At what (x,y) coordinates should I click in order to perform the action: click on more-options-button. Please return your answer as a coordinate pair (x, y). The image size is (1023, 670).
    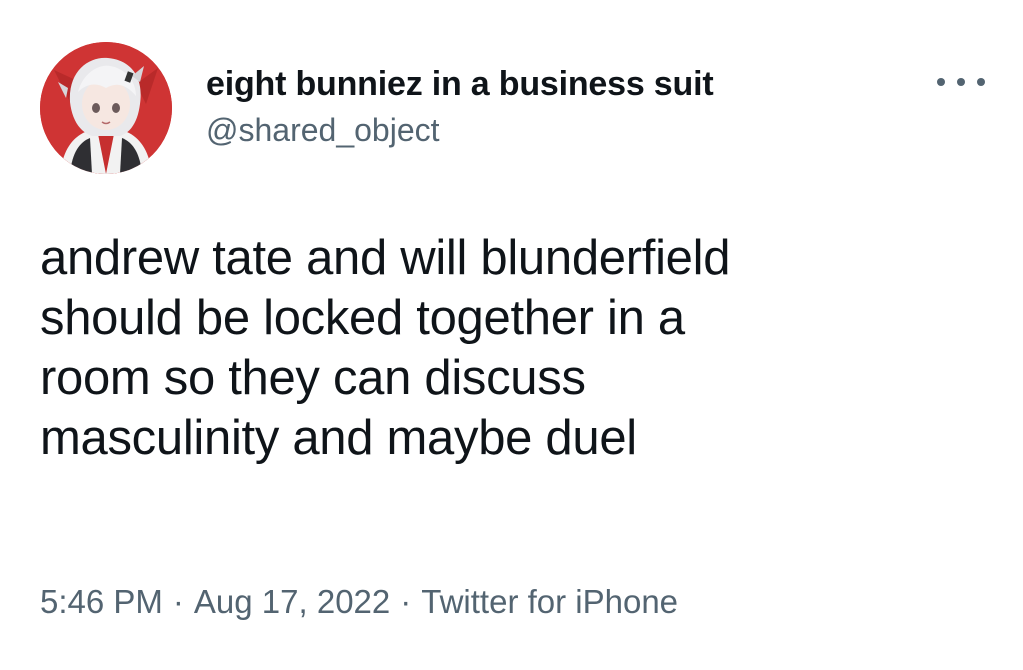
    Looking at the image, I should click on (961, 82).